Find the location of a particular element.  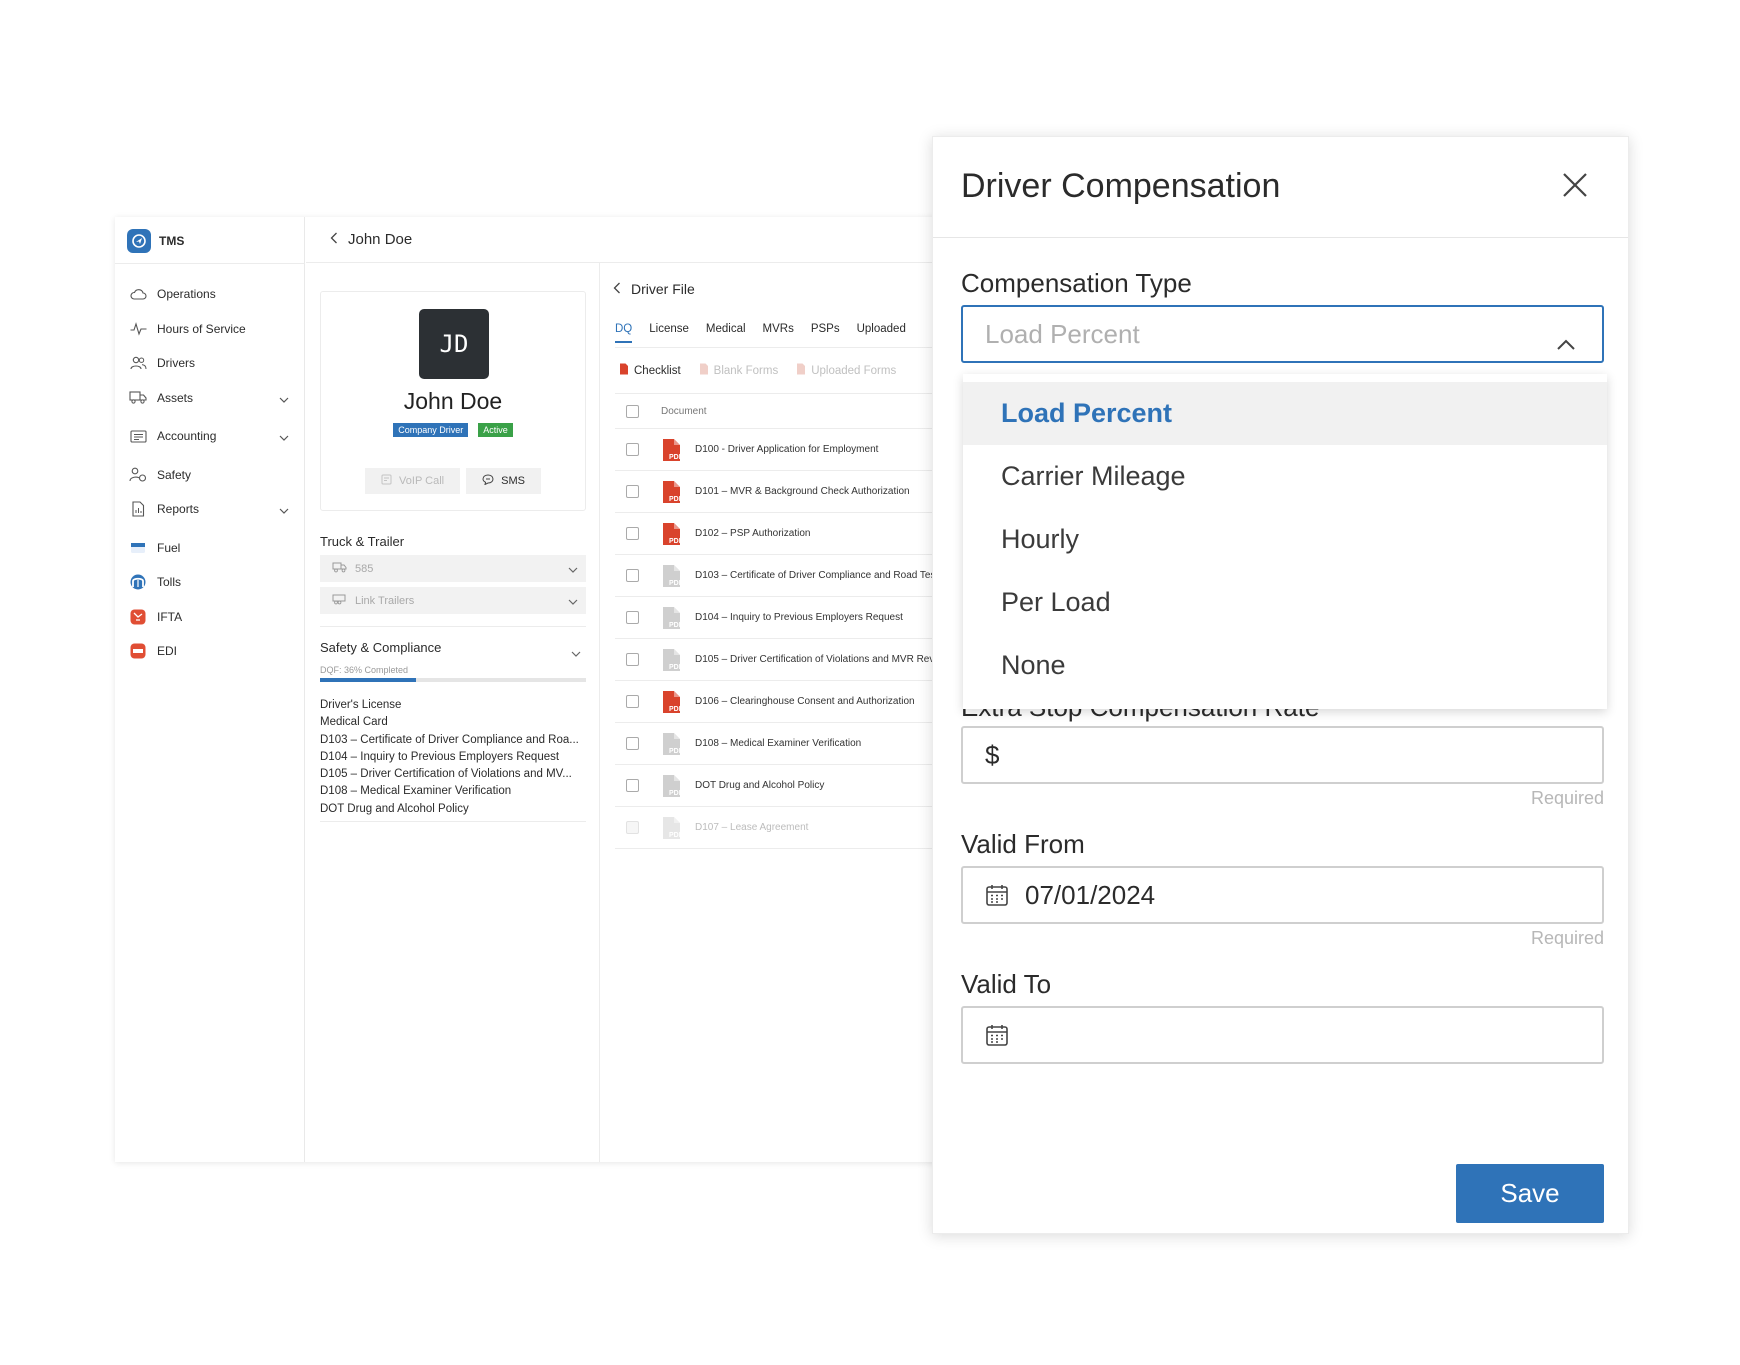

document-name: D100 - Driver Application for Employment is located at coordinates (786, 449).